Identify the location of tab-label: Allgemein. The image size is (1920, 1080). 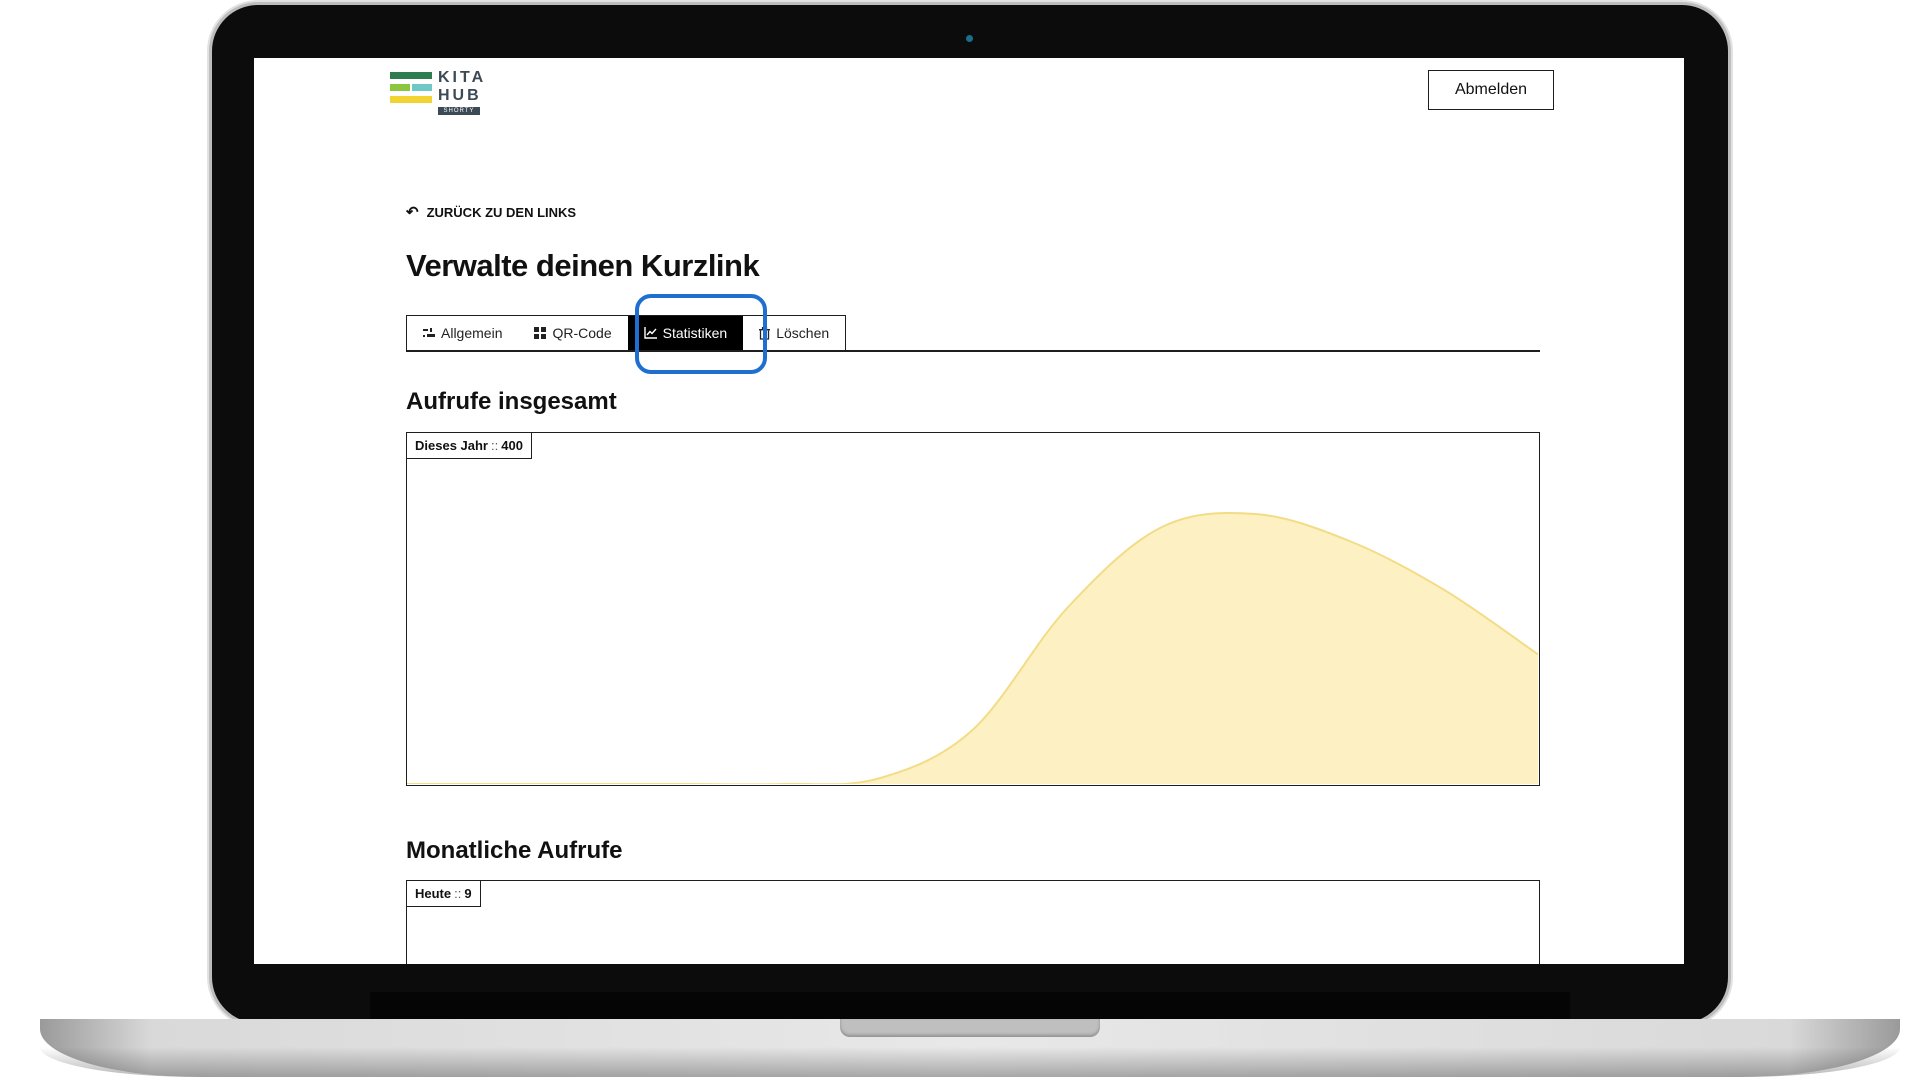
(472, 333).